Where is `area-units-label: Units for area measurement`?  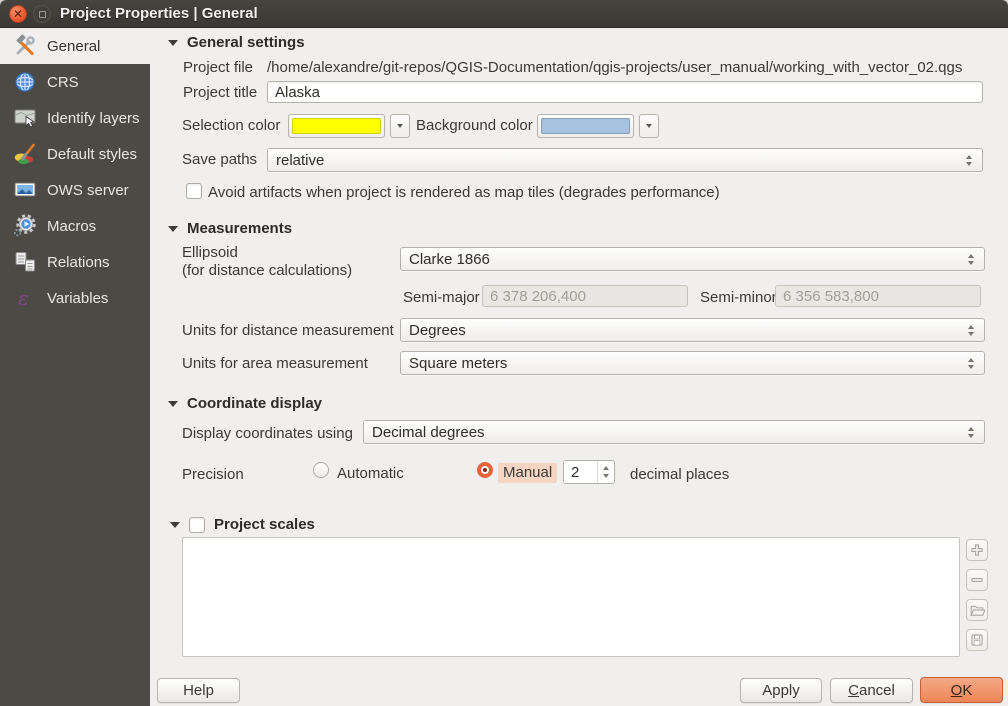 area-units-label: Units for area measurement is located at coordinates (275, 363).